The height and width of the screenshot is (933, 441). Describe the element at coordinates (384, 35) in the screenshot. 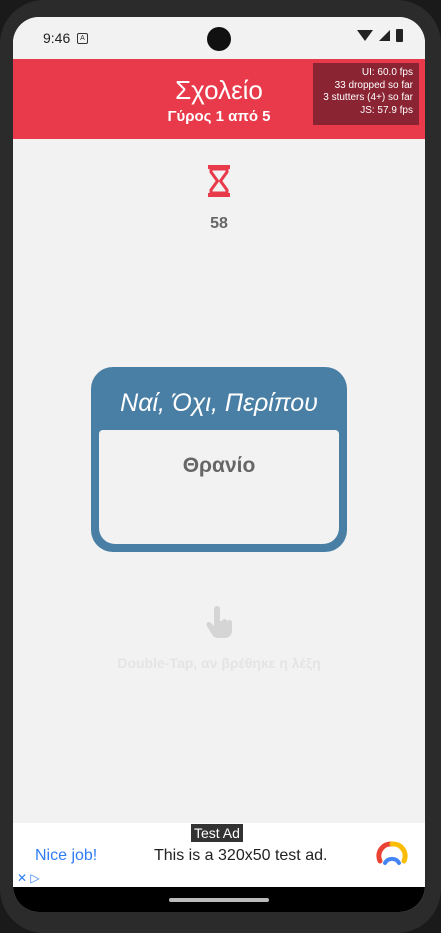

I see `signal-icon` at that location.